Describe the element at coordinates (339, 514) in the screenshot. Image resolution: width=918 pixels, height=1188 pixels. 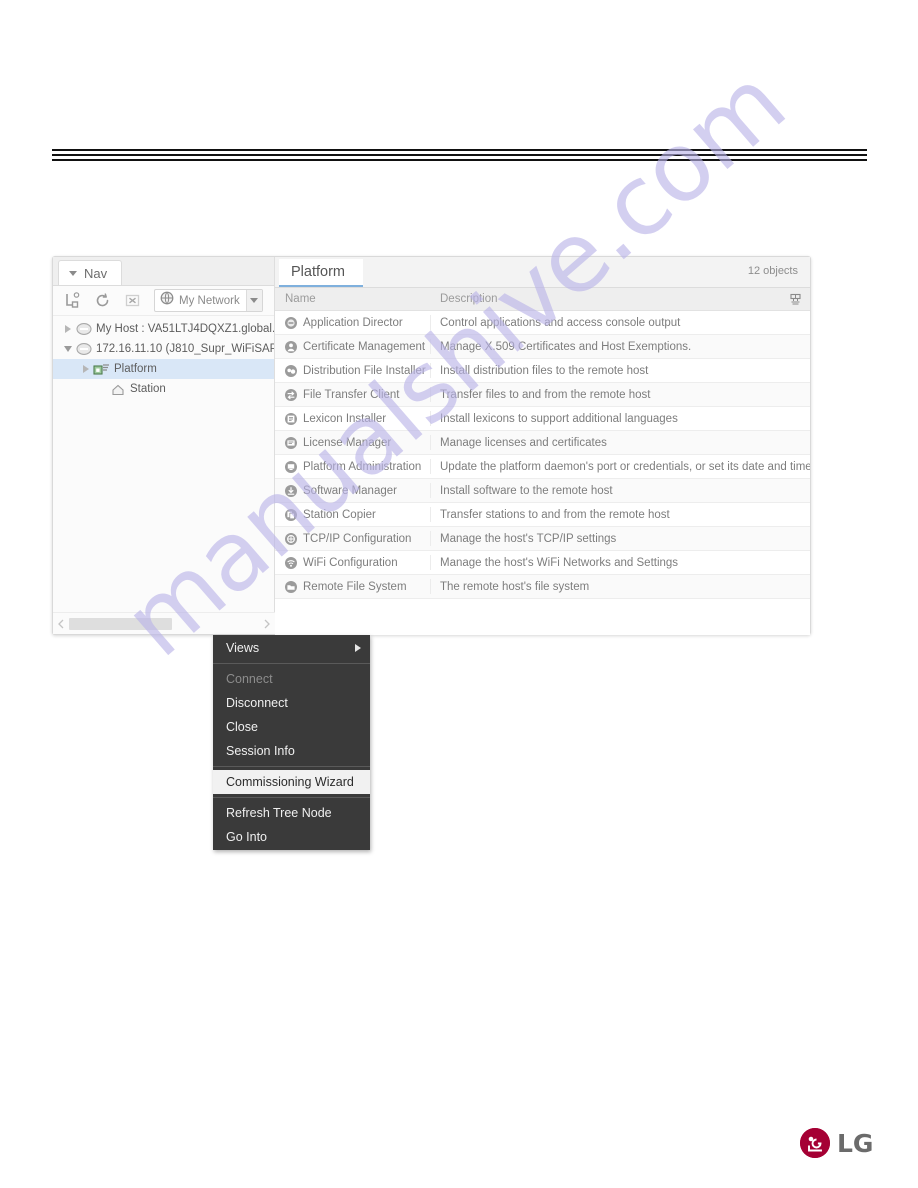
I see `cell-name-text: Station Copier` at that location.